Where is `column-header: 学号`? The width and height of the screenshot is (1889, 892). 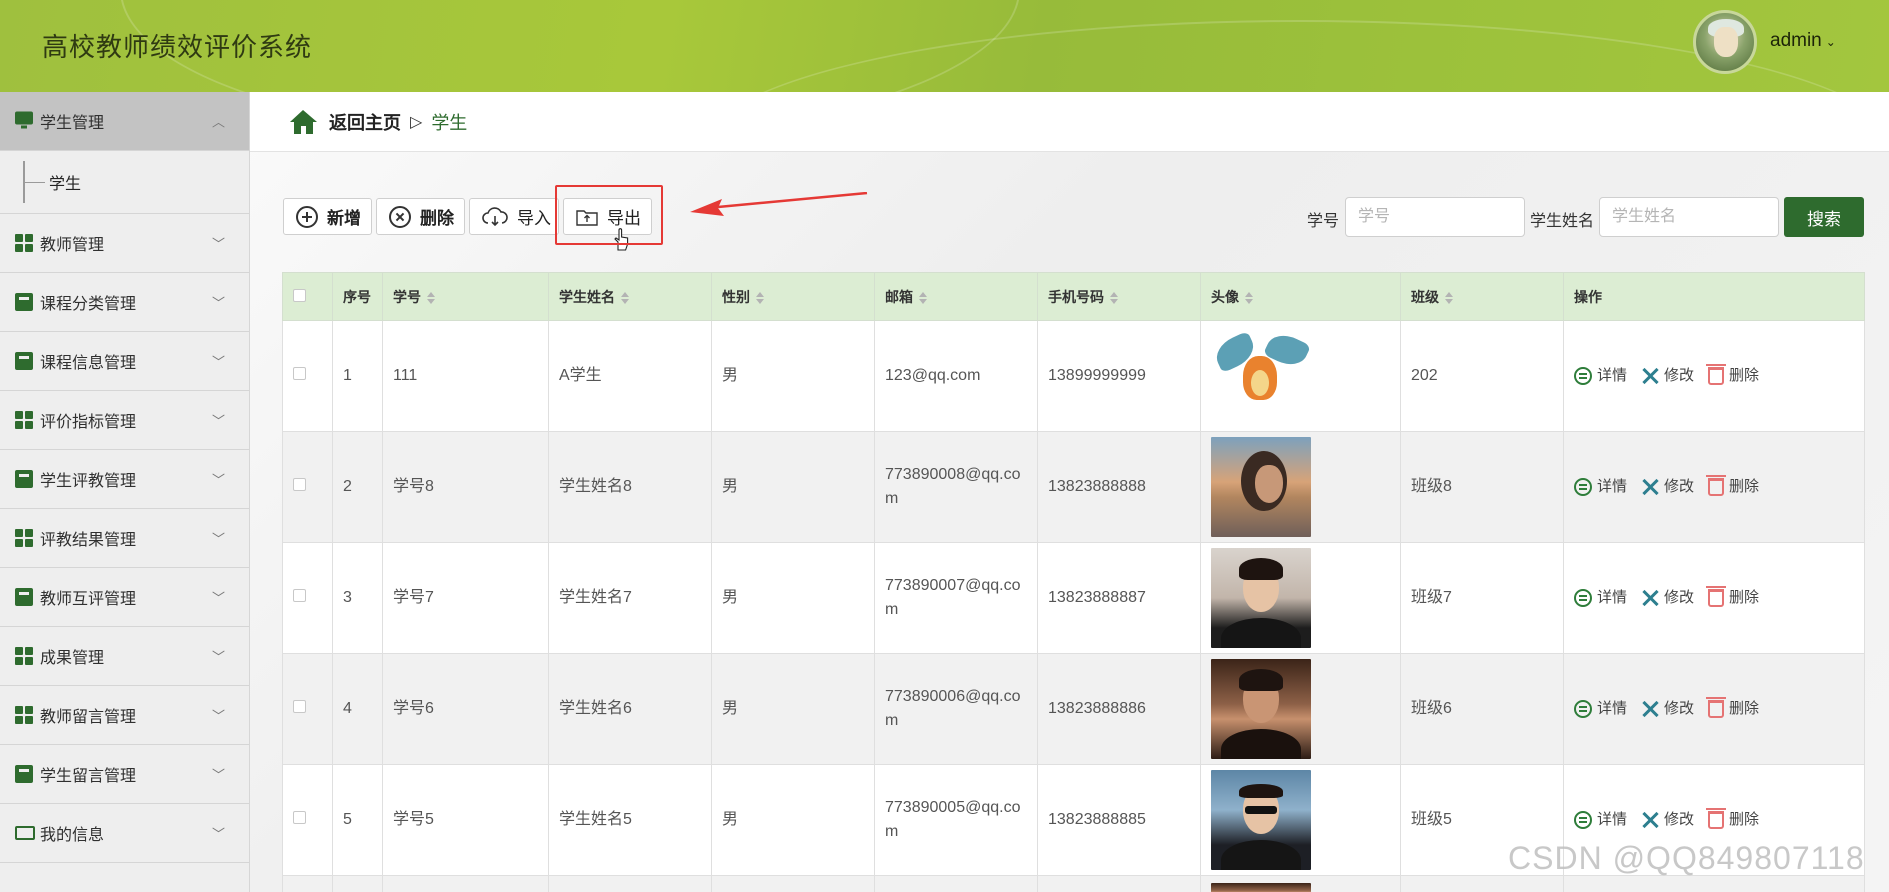
column-header: 学号 is located at coordinates (465, 296).